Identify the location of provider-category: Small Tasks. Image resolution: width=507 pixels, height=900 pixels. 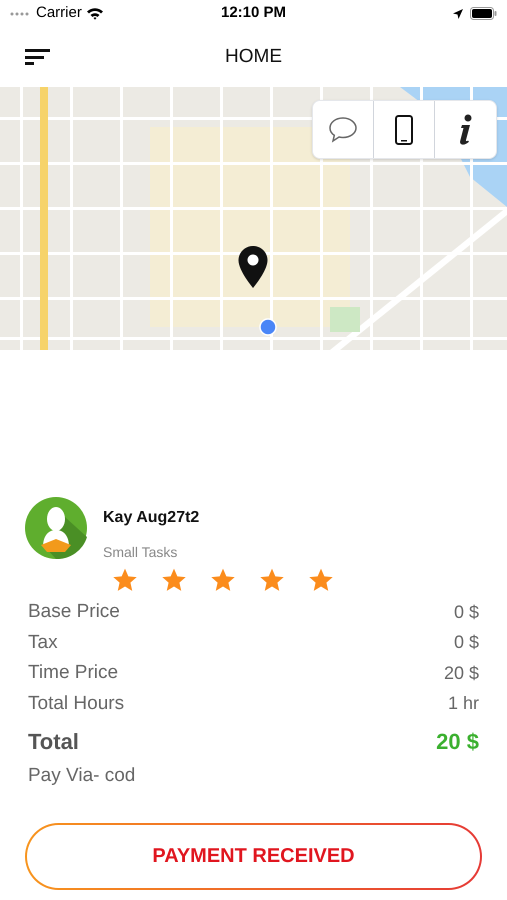
(140, 552).